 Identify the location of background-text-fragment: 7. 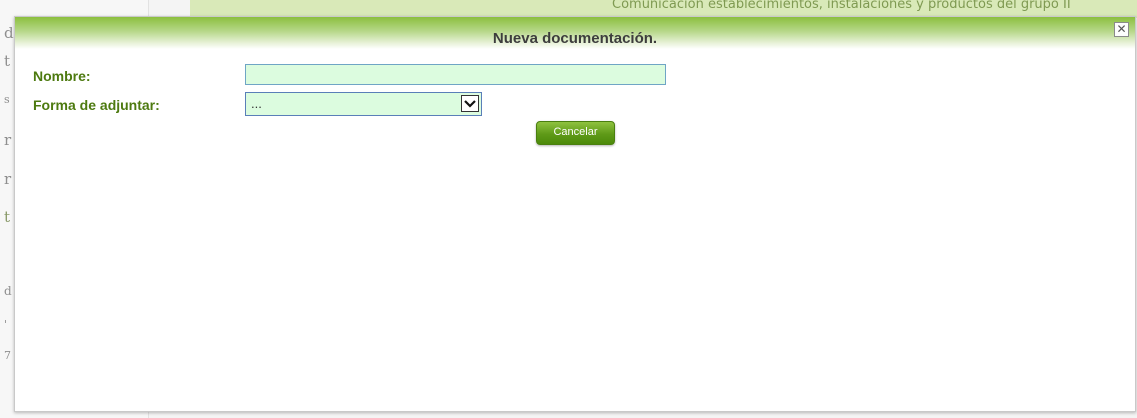
(7, 355).